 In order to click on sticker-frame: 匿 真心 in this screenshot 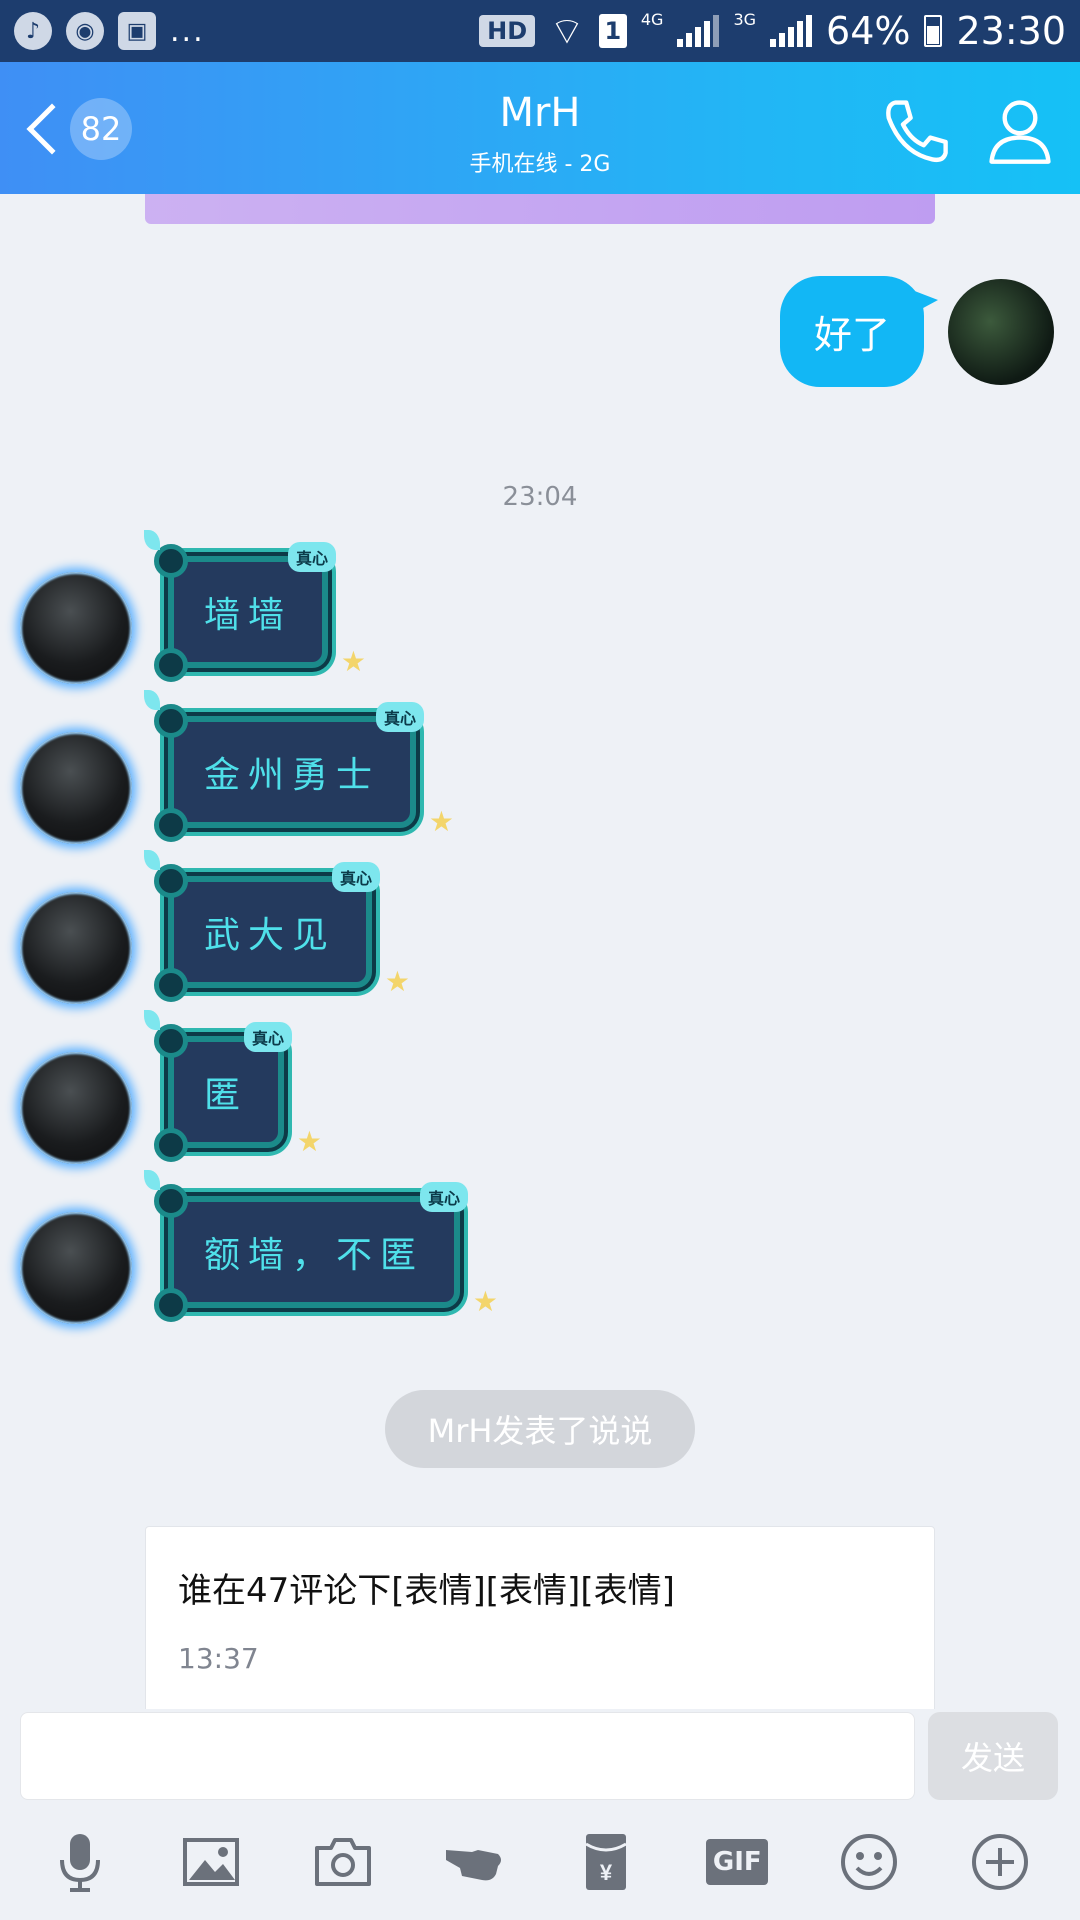, I will do `click(230, 1085)`.